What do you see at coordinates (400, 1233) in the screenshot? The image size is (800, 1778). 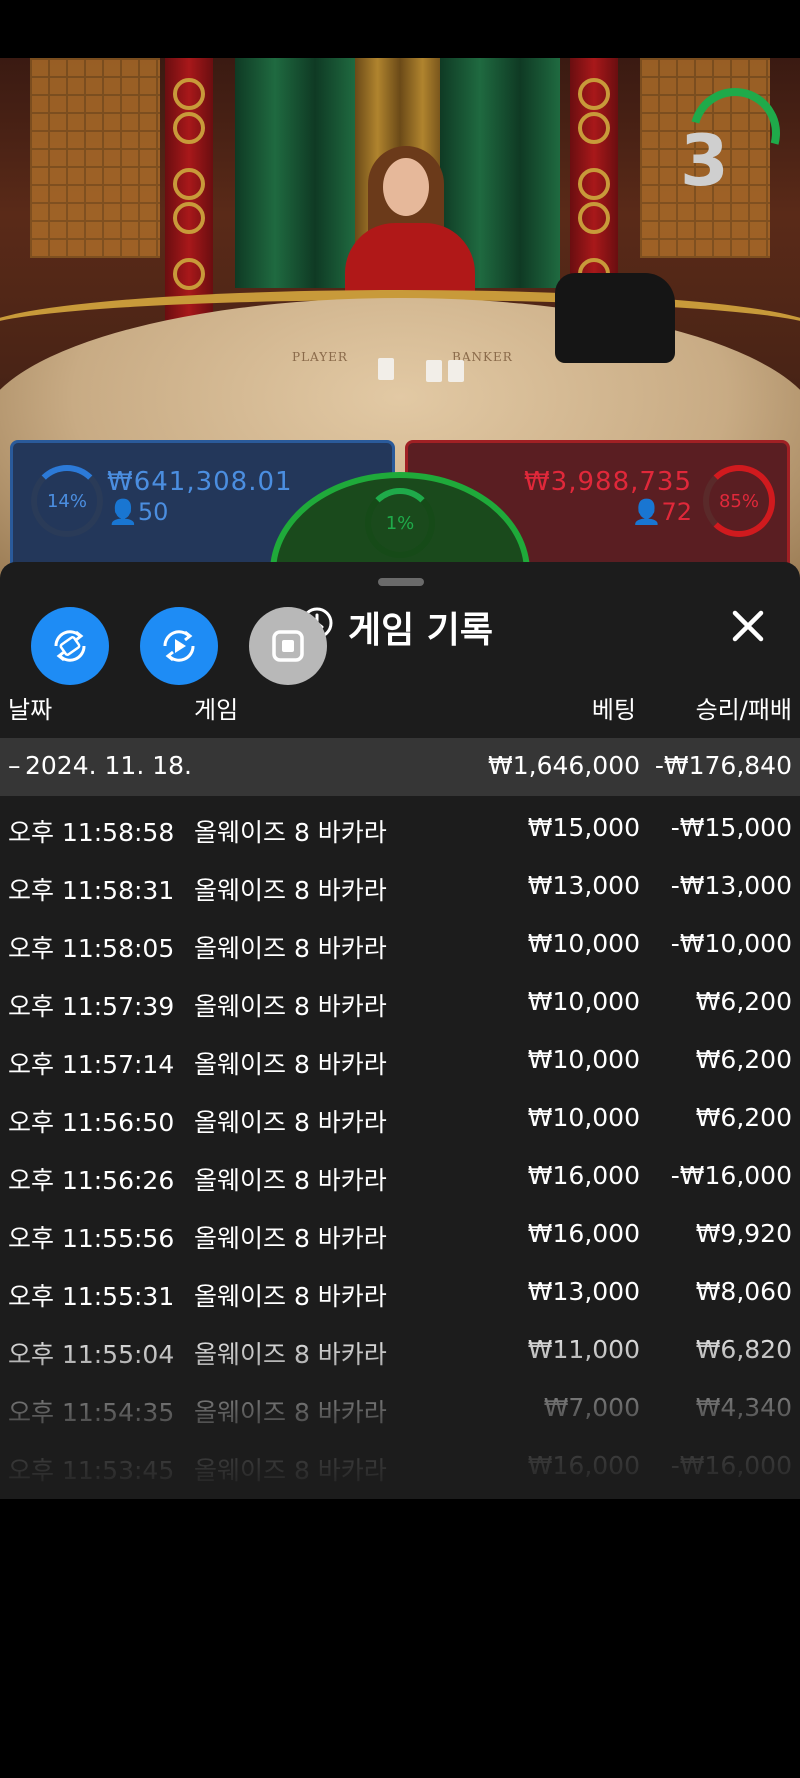 I see `history-row: 오후 11:55:56 올웨이즈 8 바카라 ₩16,000 ₩9,920` at bounding box center [400, 1233].